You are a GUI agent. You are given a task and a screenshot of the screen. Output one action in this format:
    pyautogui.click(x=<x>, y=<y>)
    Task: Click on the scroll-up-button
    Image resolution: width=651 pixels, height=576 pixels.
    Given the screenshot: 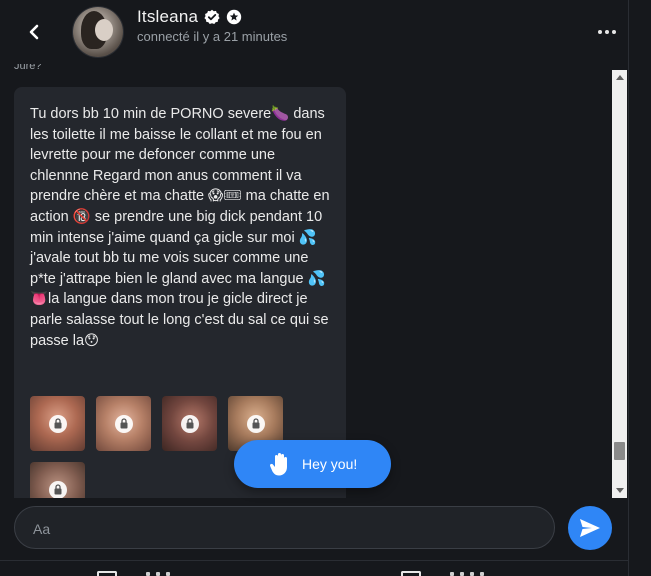 What is the action you would take?
    pyautogui.click(x=619, y=77)
    